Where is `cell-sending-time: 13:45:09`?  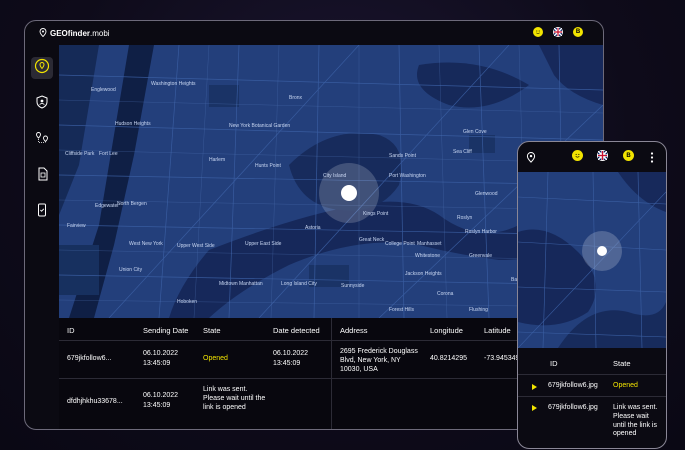 cell-sending-time: 13:45:09 is located at coordinates (157, 405).